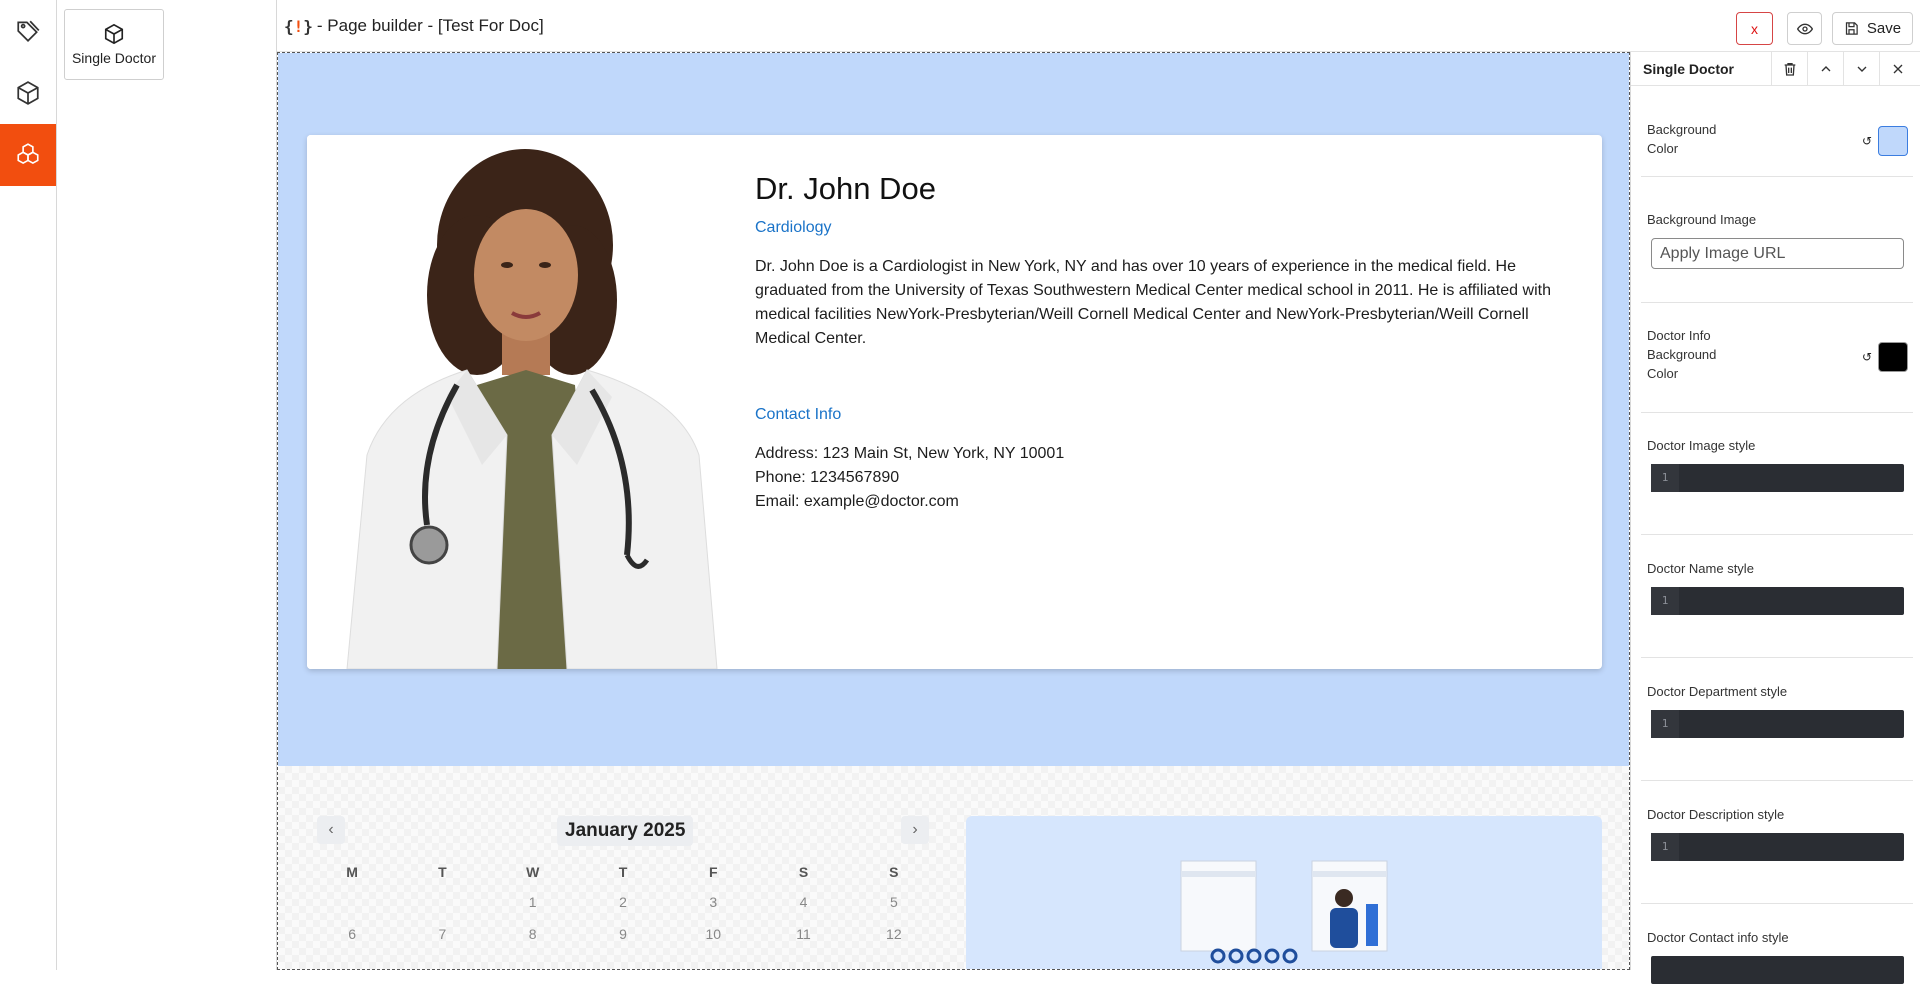  Describe the element at coordinates (827, 477) in the screenshot. I see `contact-phone: Phone: 1234567890` at that location.